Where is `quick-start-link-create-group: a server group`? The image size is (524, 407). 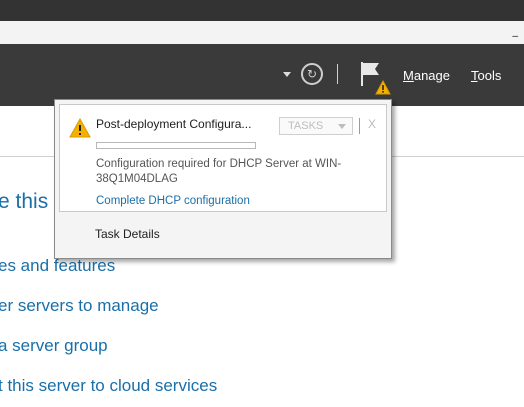
quick-start-link-create-group: a server group is located at coordinates (54, 346).